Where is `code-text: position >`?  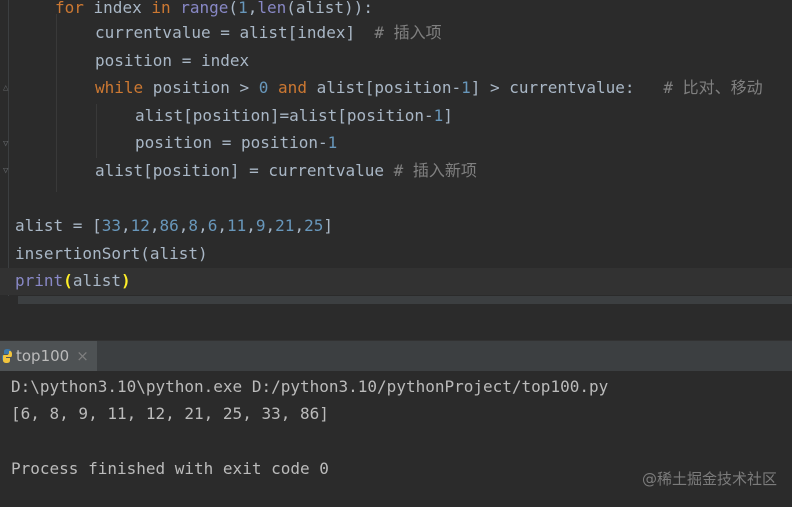
code-text: position > is located at coordinates (201, 87).